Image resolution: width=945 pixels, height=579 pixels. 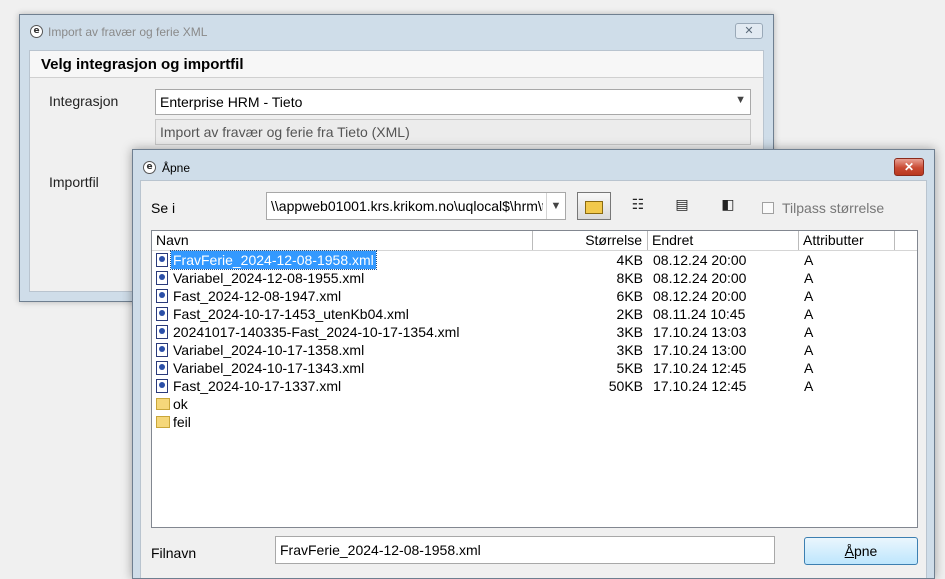 What do you see at coordinates (180, 404) in the screenshot?
I see `file-name: ok` at bounding box center [180, 404].